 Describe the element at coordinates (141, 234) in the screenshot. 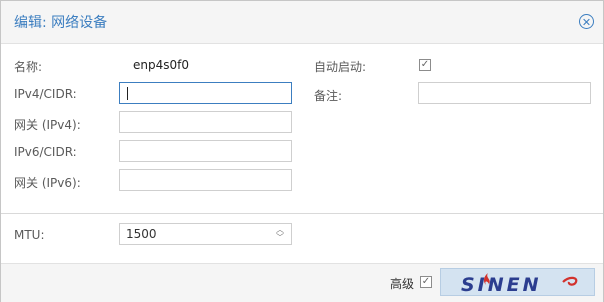

I see `mtu-value: 1500` at that location.